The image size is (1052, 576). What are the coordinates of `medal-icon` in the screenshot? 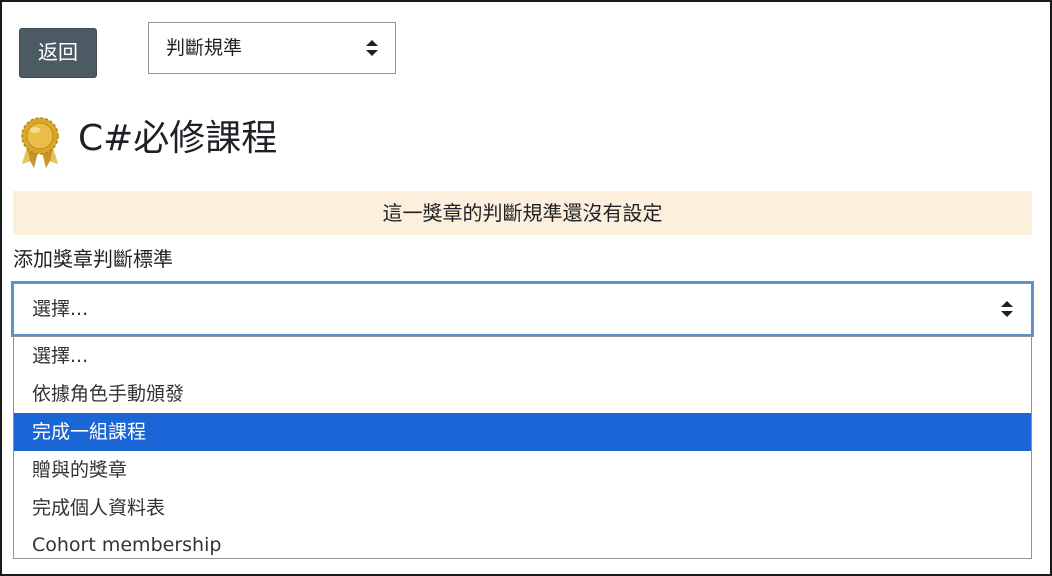 It's located at (40, 142).